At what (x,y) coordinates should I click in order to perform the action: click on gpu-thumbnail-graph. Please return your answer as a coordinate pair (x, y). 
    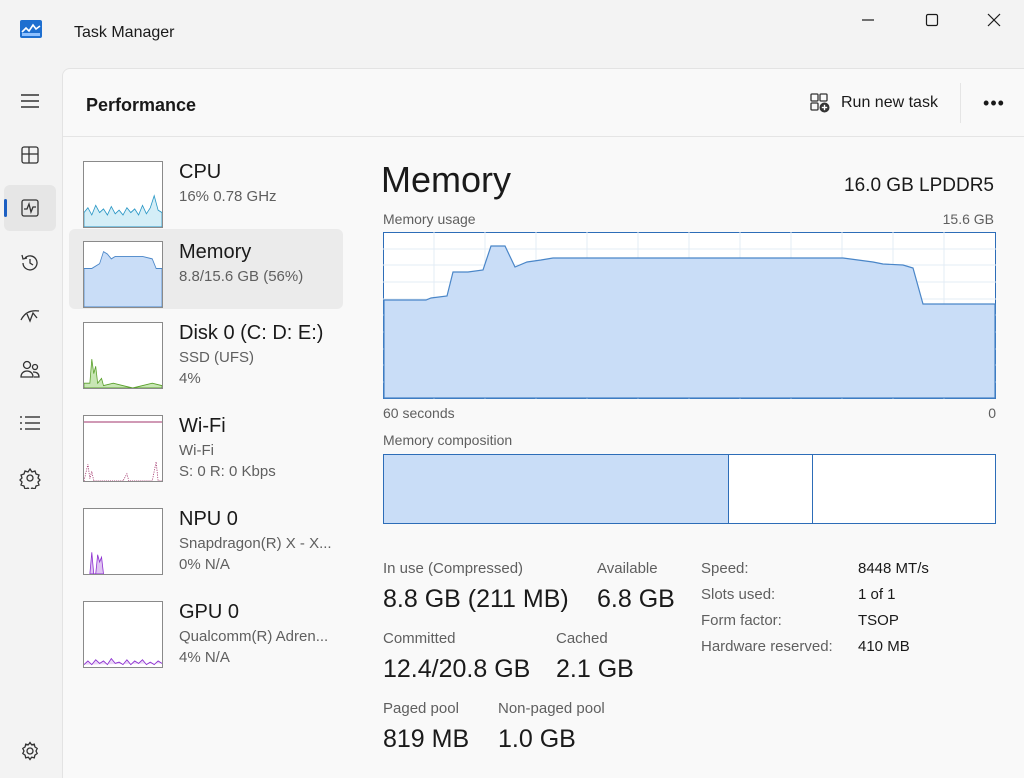
    Looking at the image, I should click on (123, 634).